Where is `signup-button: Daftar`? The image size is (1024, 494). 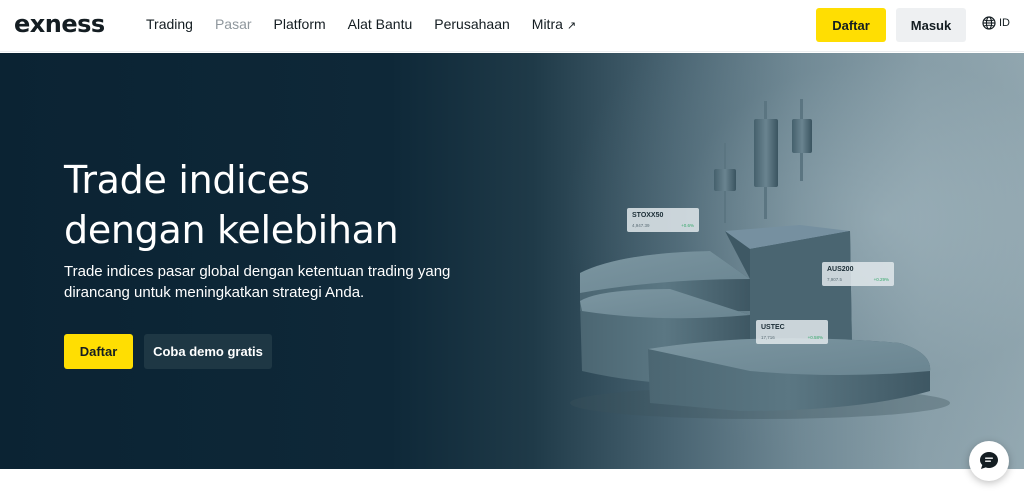 signup-button: Daftar is located at coordinates (851, 25).